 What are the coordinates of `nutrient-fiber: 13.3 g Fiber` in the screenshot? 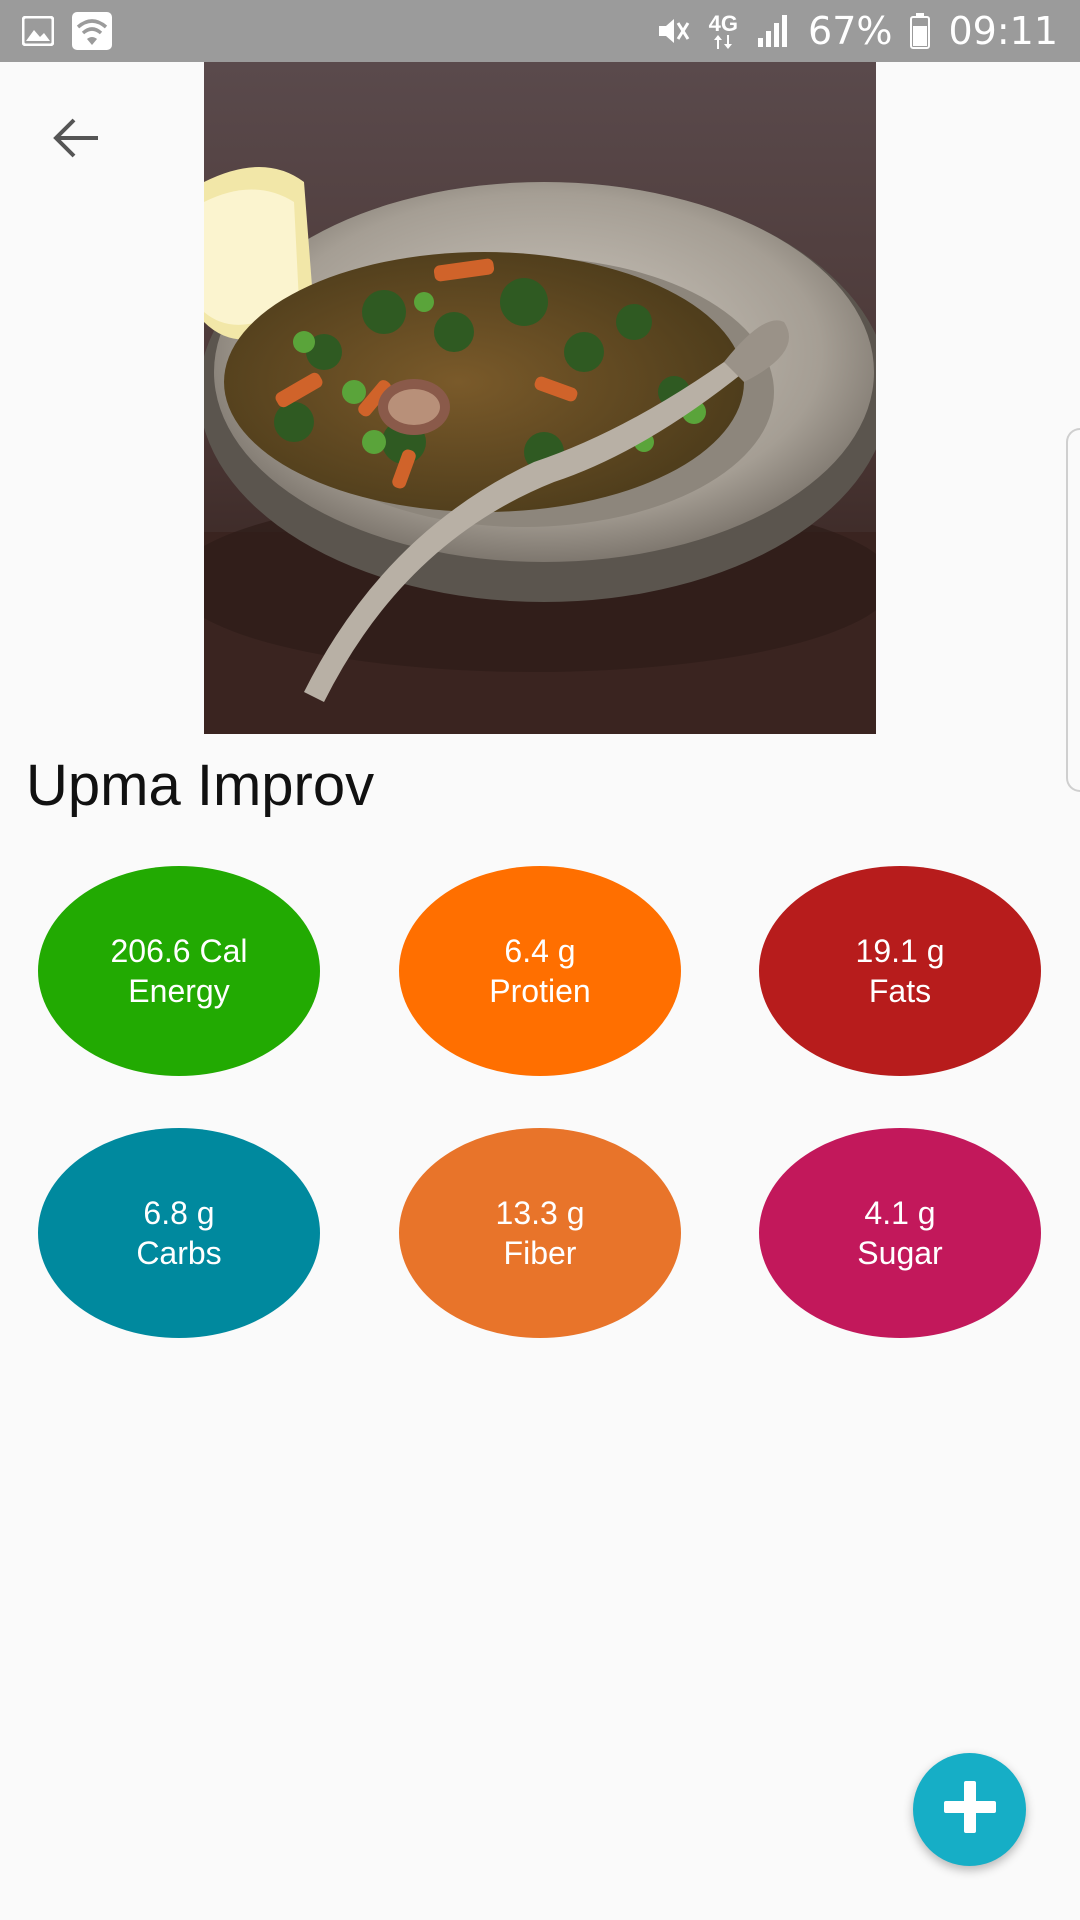 It's located at (540, 1233).